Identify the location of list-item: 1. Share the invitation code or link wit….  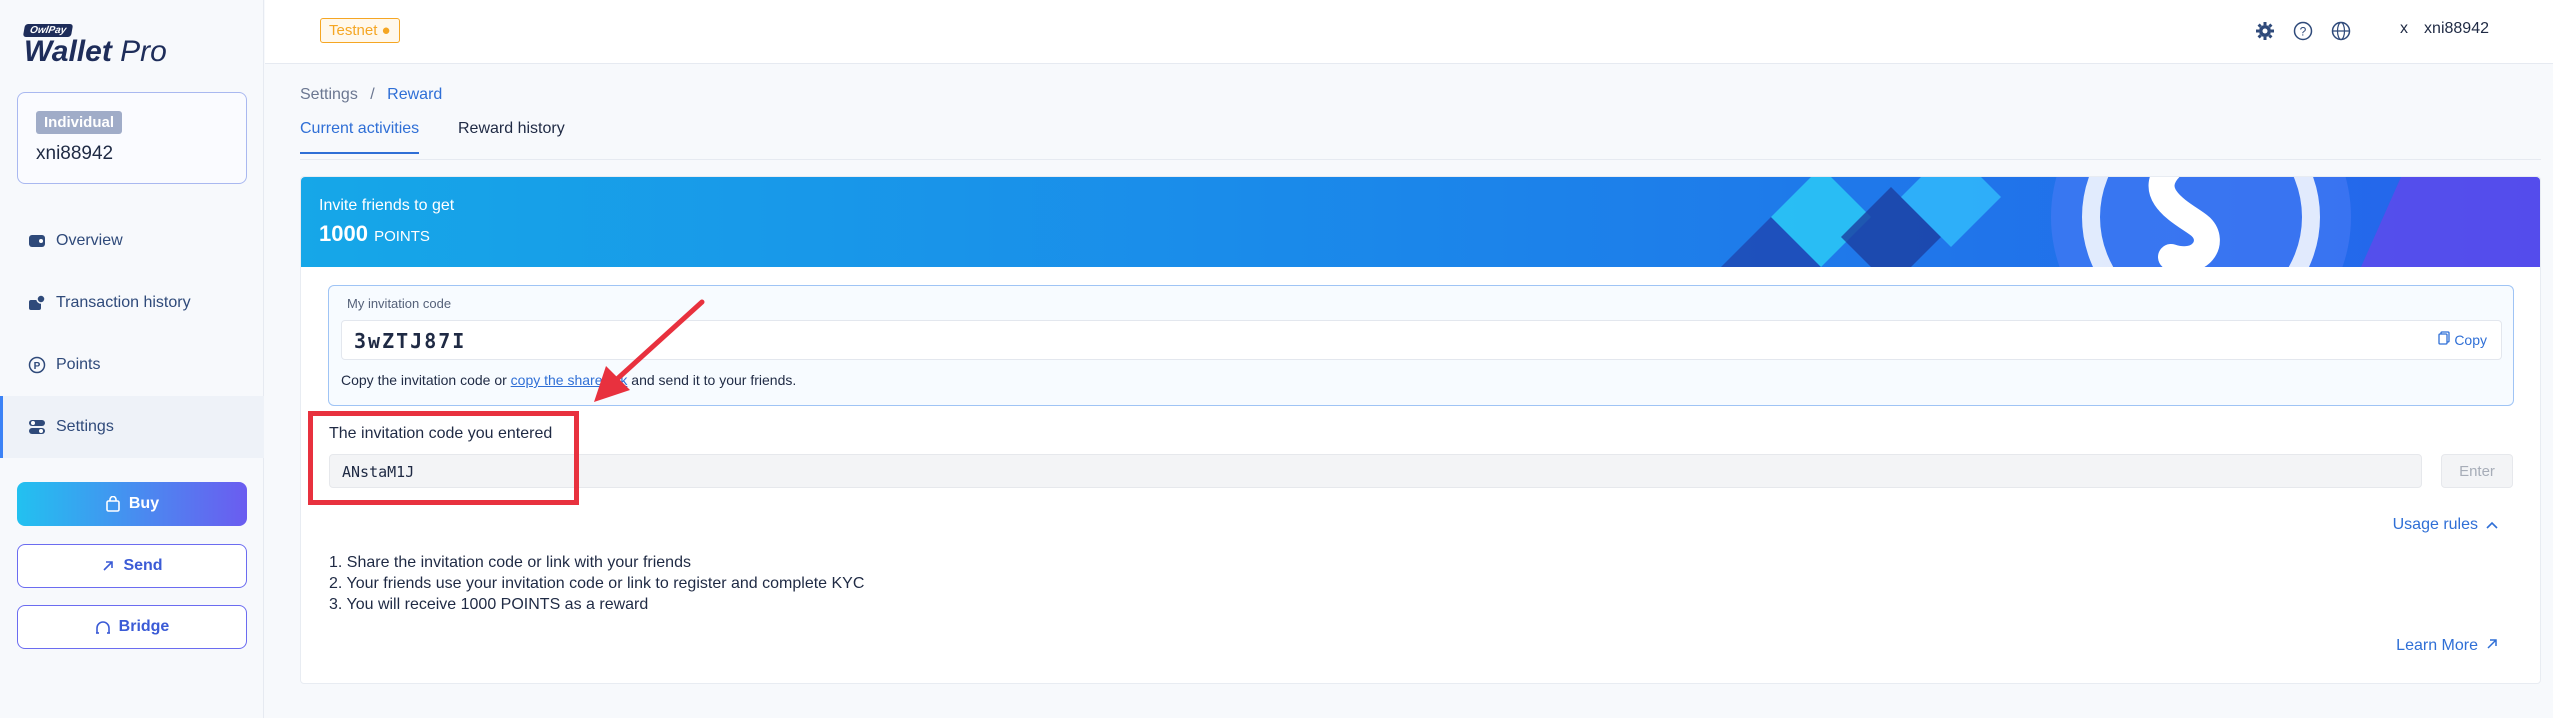
(510, 562).